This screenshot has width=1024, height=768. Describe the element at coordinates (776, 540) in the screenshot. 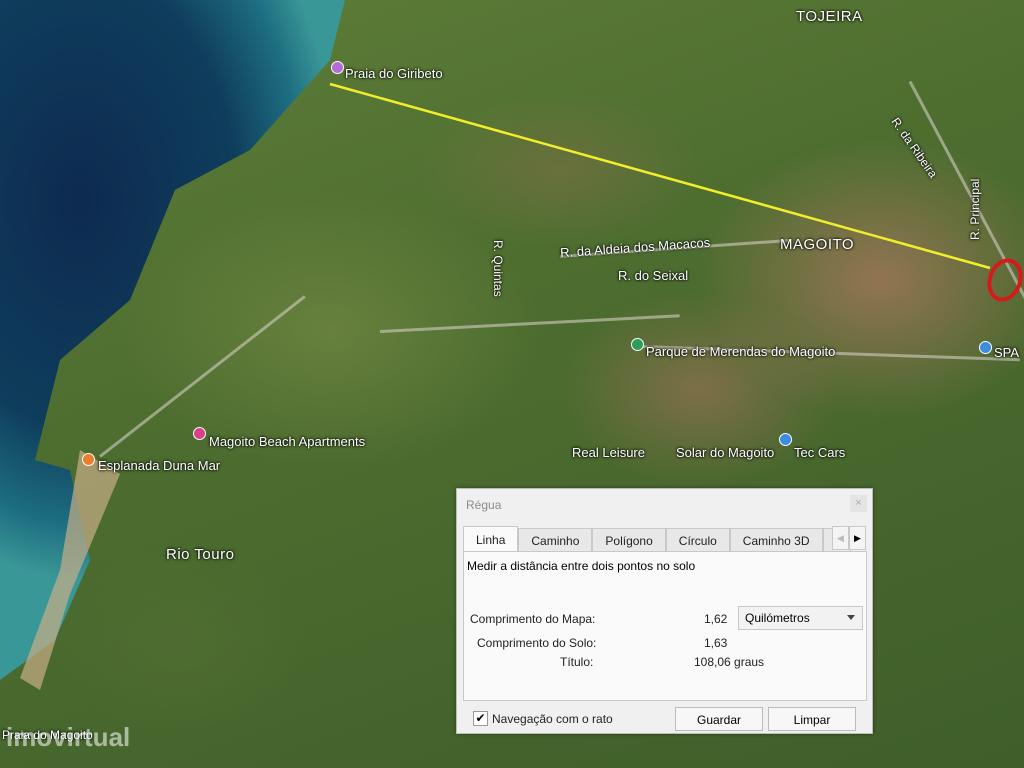

I see `tab-caminho-3d: Caminho 3D` at that location.